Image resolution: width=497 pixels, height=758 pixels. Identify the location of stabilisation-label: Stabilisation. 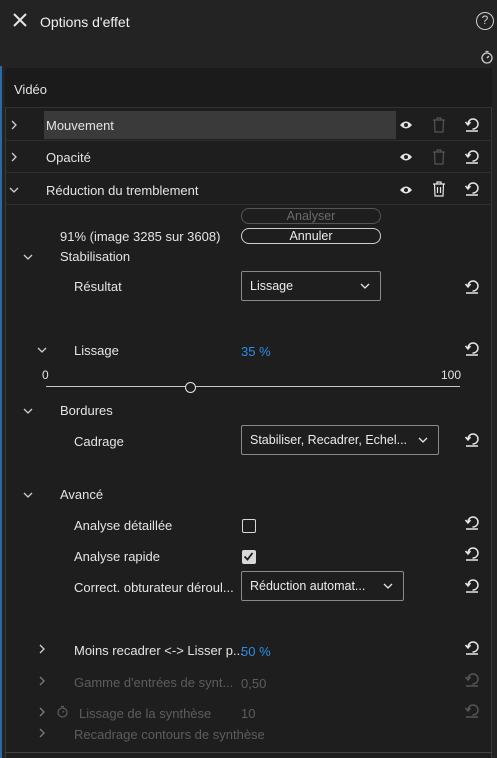
(95, 256).